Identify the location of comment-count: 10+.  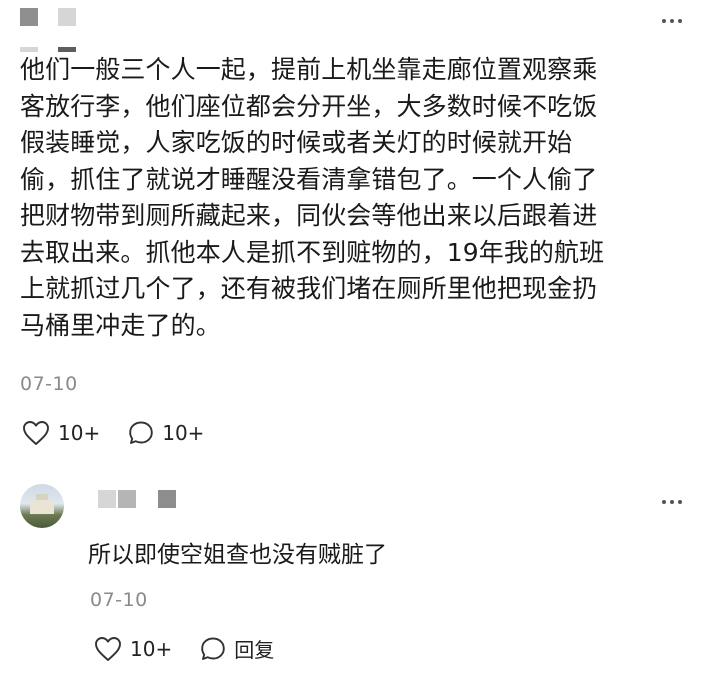
(183, 433).